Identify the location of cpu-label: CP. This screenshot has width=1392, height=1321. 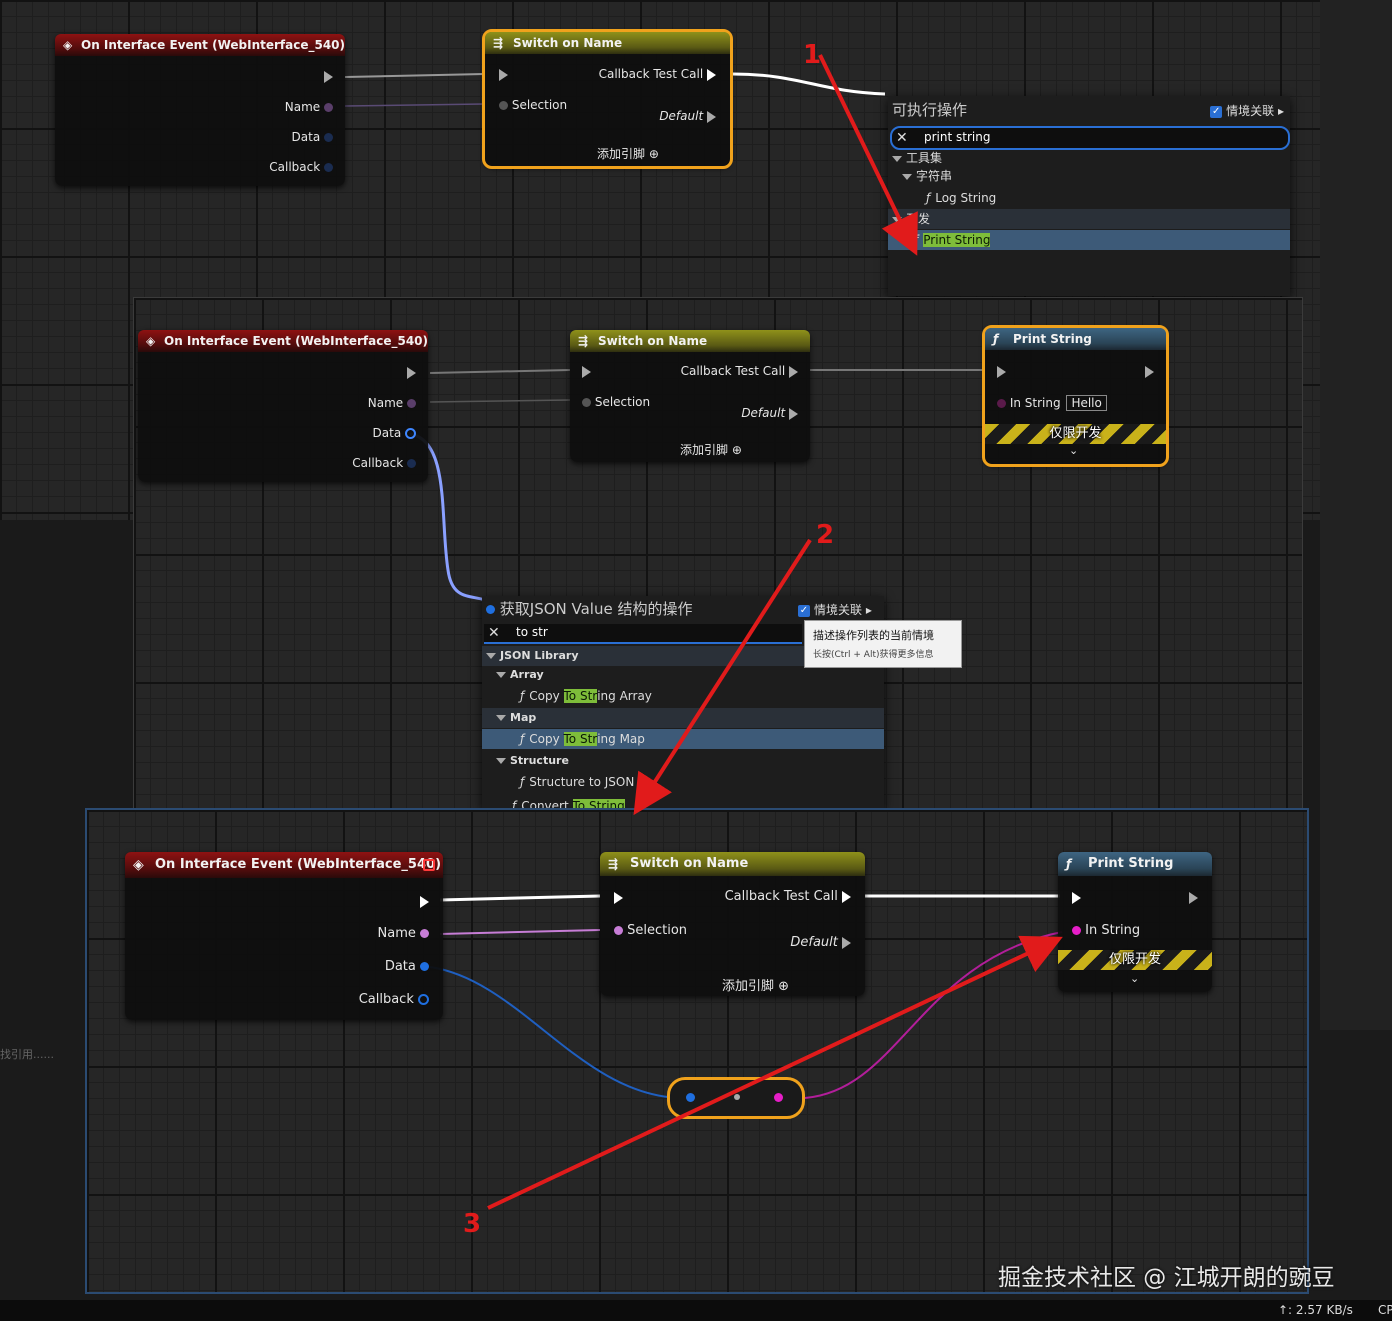
(1385, 1310).